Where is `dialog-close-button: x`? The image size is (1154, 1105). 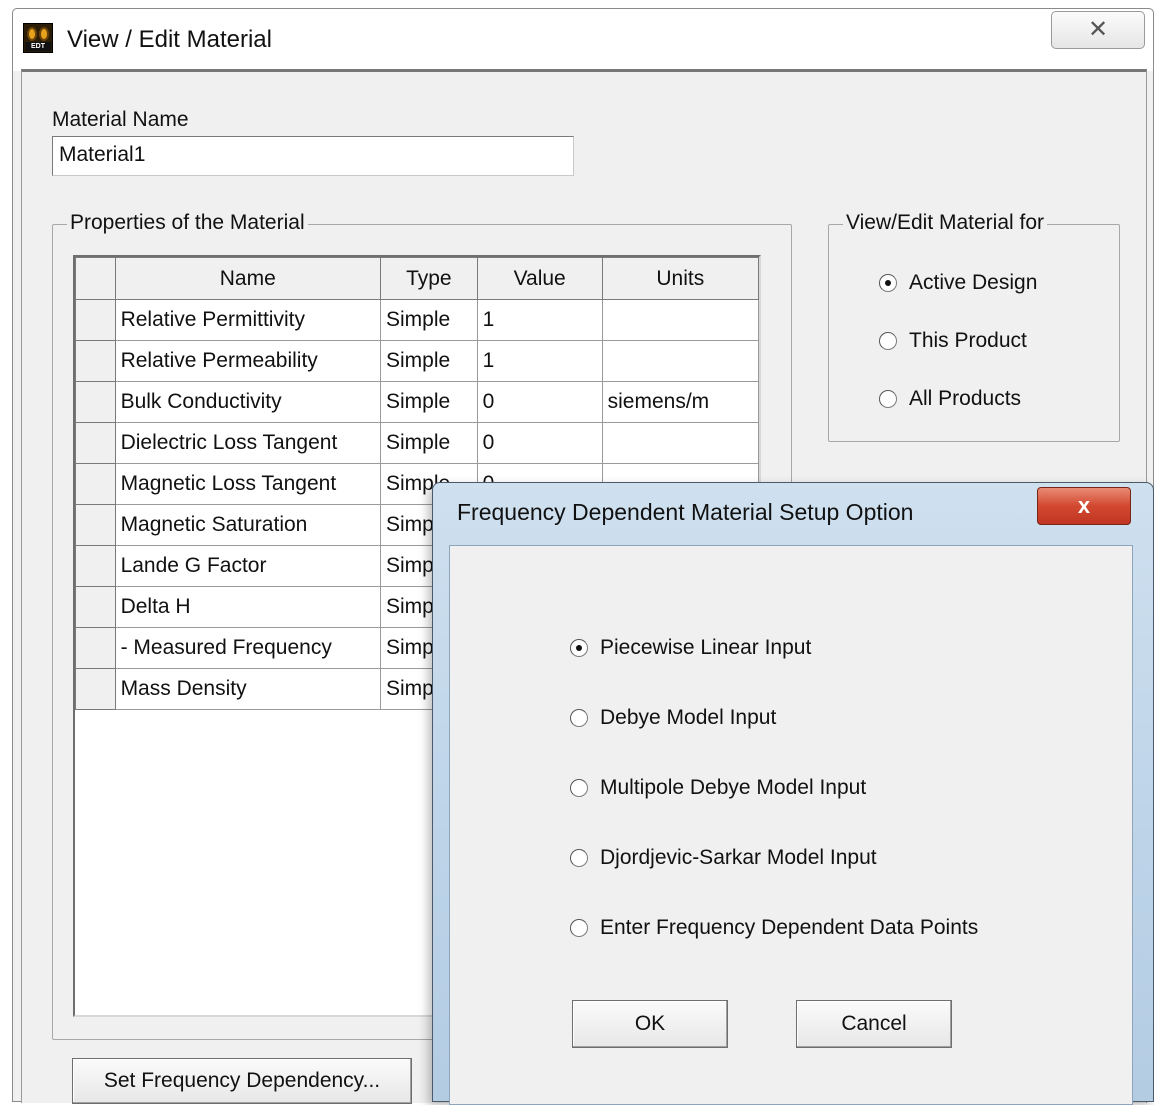 dialog-close-button: x is located at coordinates (1084, 506).